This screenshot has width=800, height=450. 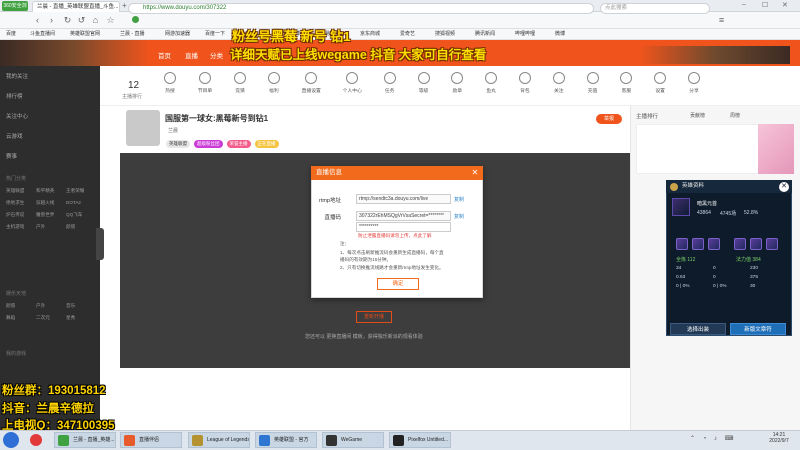 I want to click on toolbar-item: 直播设置, so click(x=311, y=83).